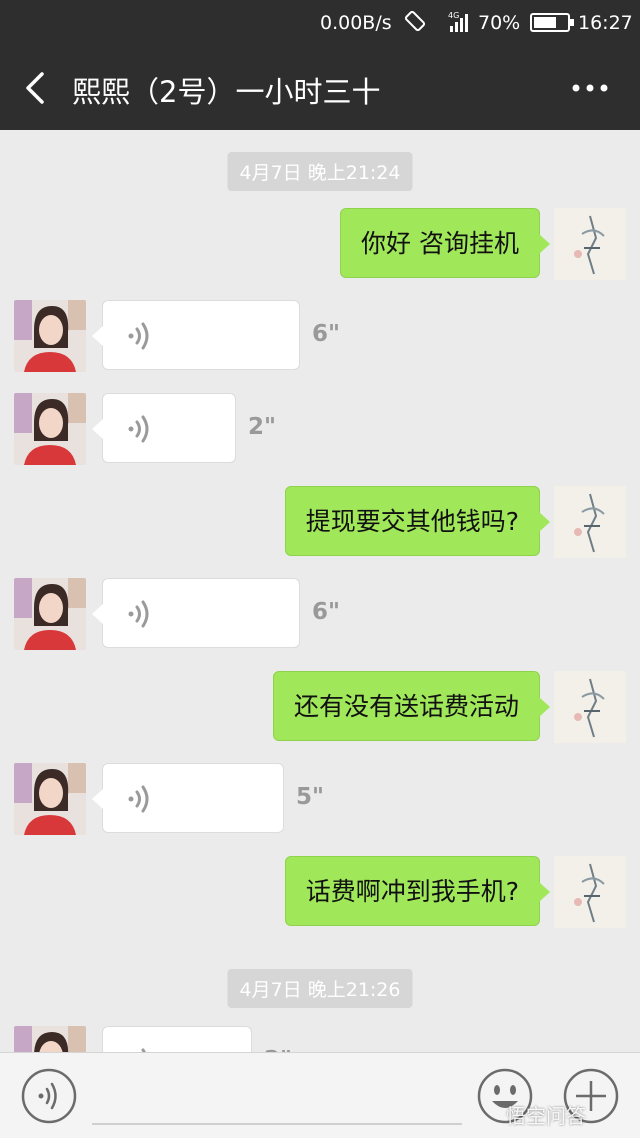 The height and width of the screenshot is (1138, 640). Describe the element at coordinates (605, 23) in the screenshot. I see `clock: 16:27` at that location.